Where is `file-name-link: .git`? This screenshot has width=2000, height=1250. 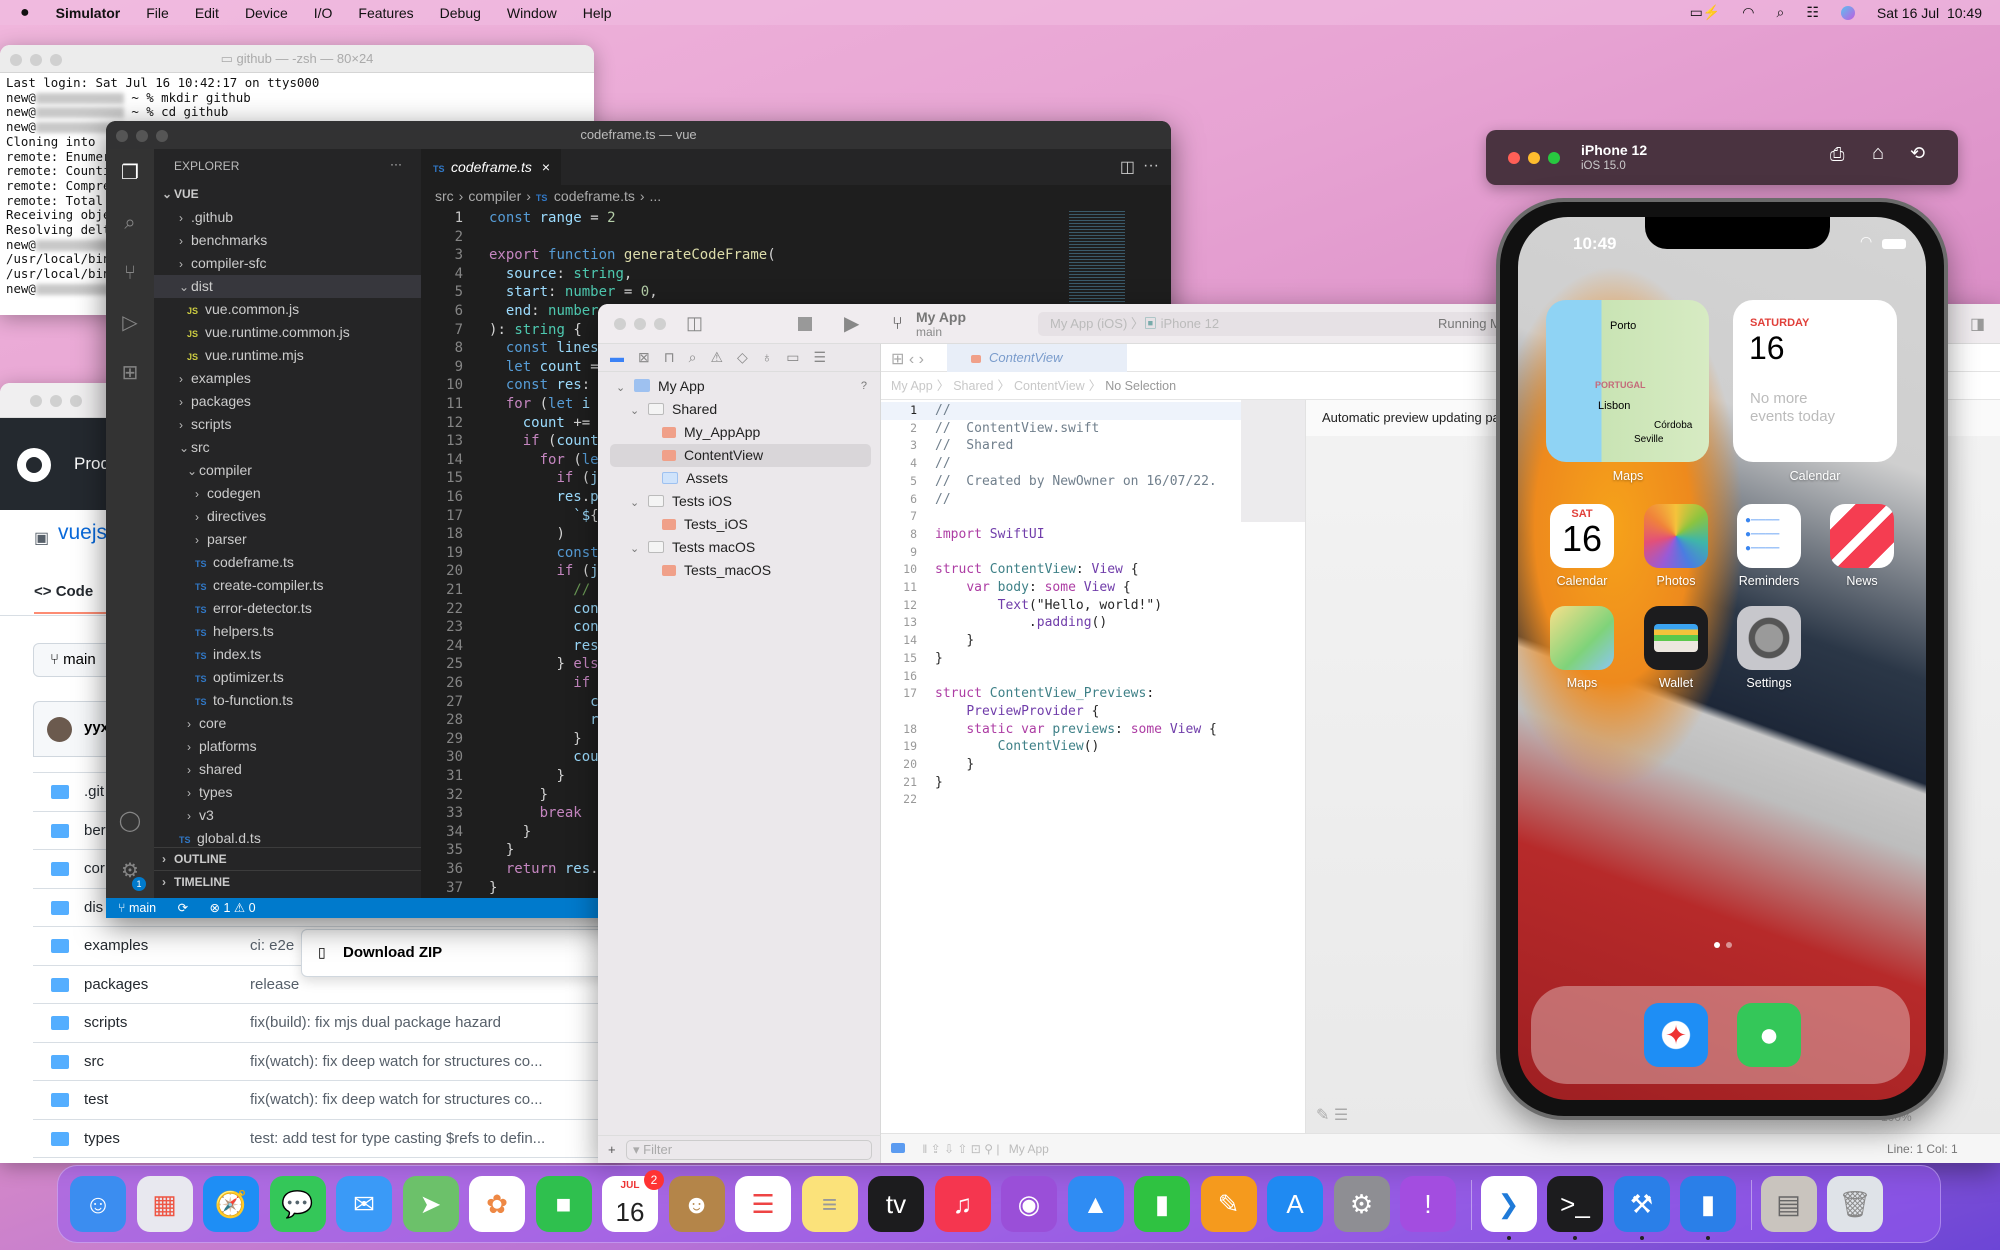
file-name-link: .git is located at coordinates (94, 791).